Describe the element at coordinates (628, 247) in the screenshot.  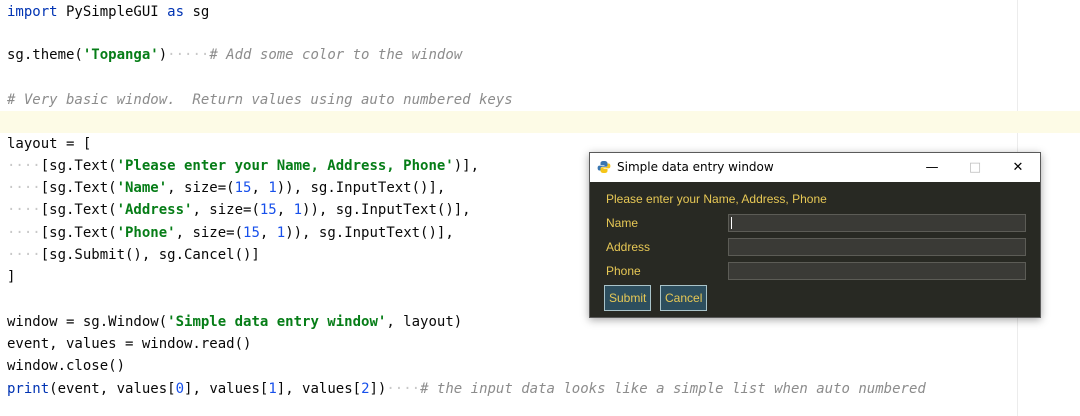
I see `address-label: Address` at that location.